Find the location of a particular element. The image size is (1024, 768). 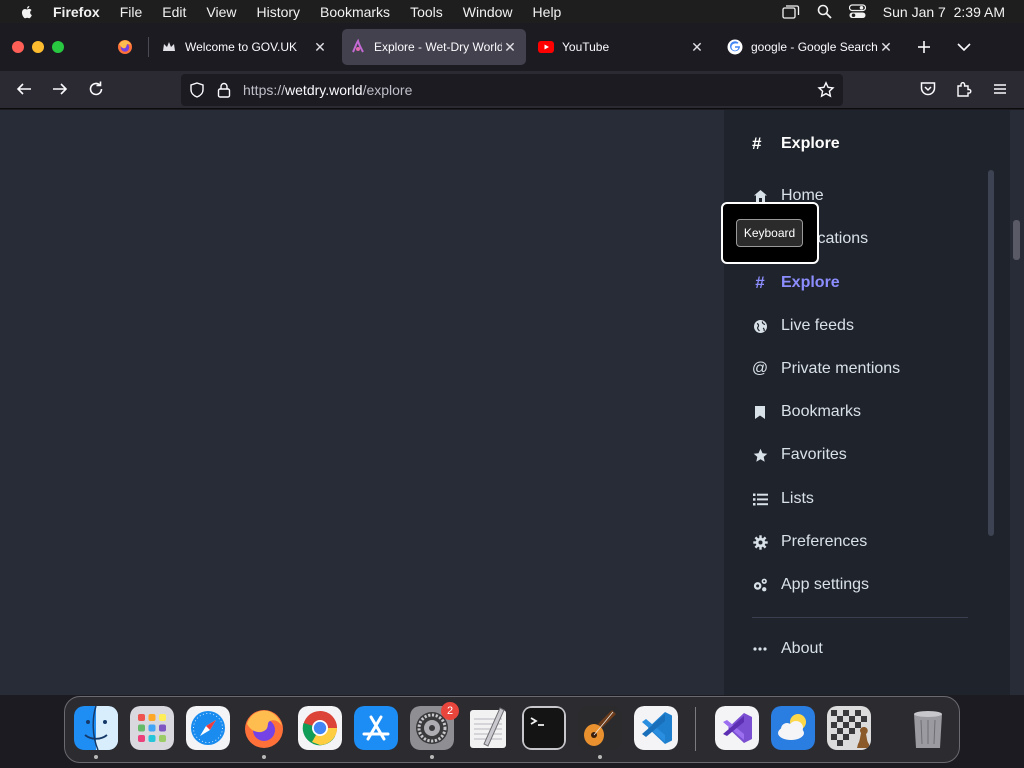

menu-bookmarks: Bookmarks is located at coordinates (355, 12).